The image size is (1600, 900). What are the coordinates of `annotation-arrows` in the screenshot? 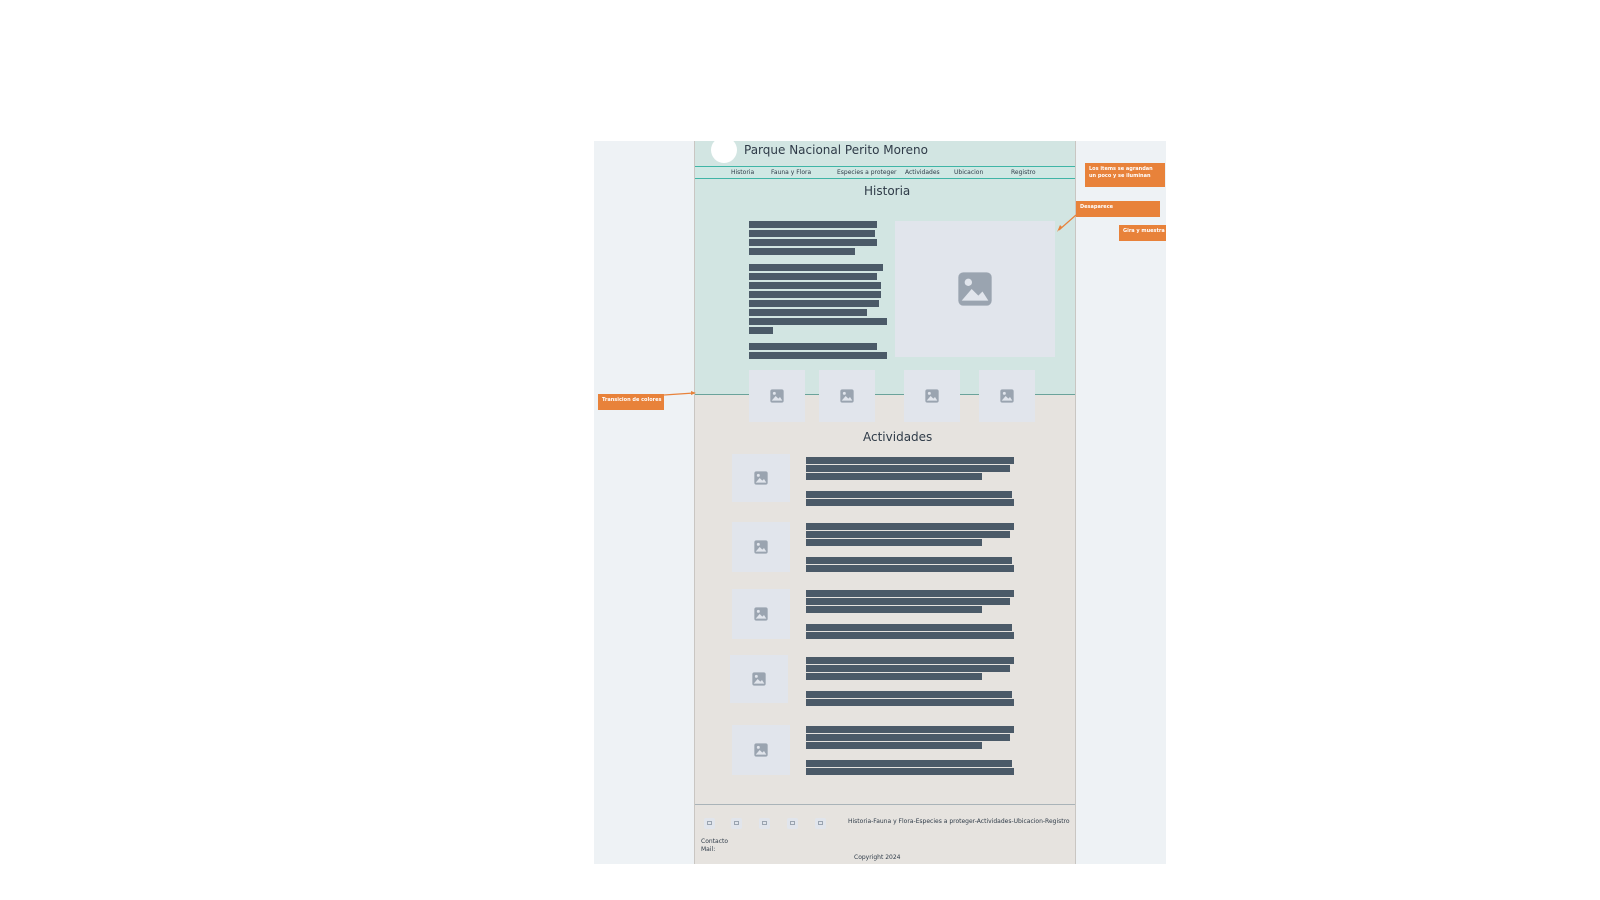 It's located at (870, 305).